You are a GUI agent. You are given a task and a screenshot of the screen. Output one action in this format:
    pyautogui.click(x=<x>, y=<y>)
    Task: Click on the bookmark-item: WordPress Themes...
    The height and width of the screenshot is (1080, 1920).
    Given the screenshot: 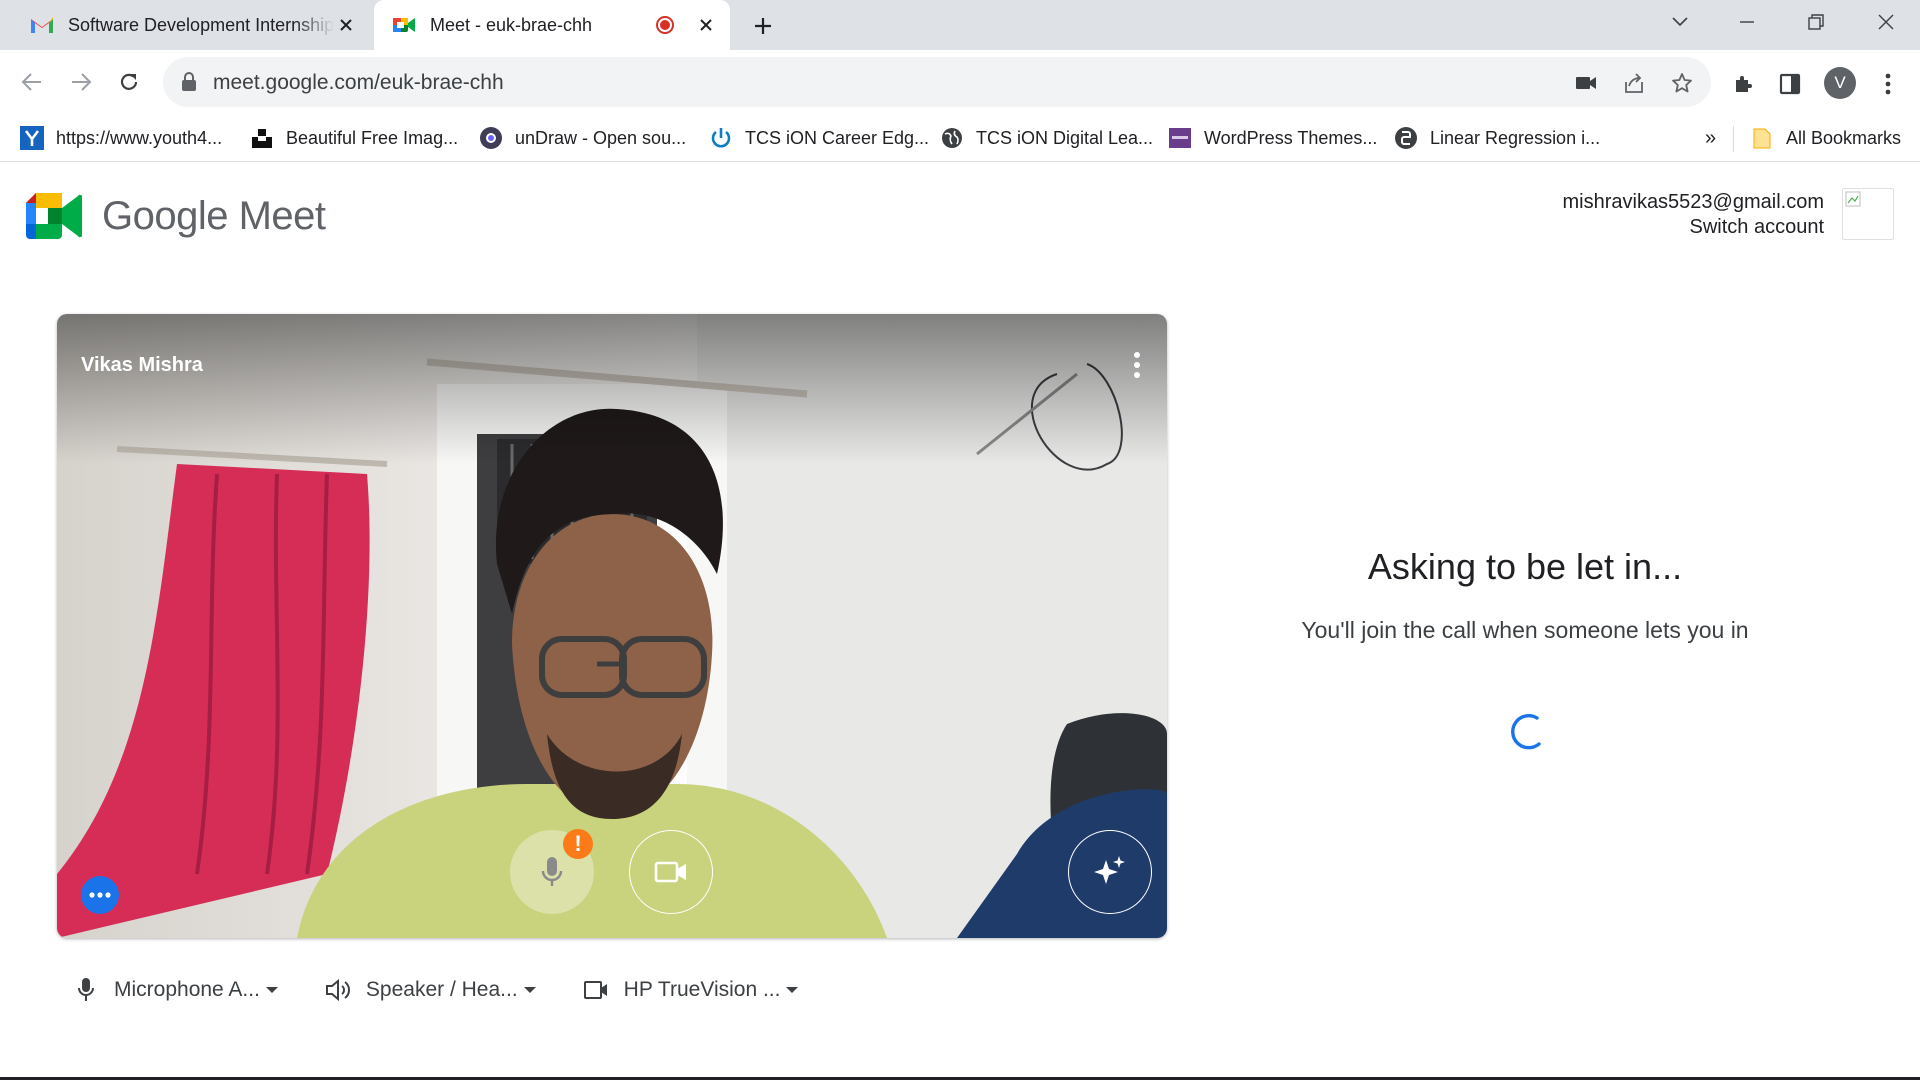 What is the action you would take?
    pyautogui.click(x=1272, y=138)
    